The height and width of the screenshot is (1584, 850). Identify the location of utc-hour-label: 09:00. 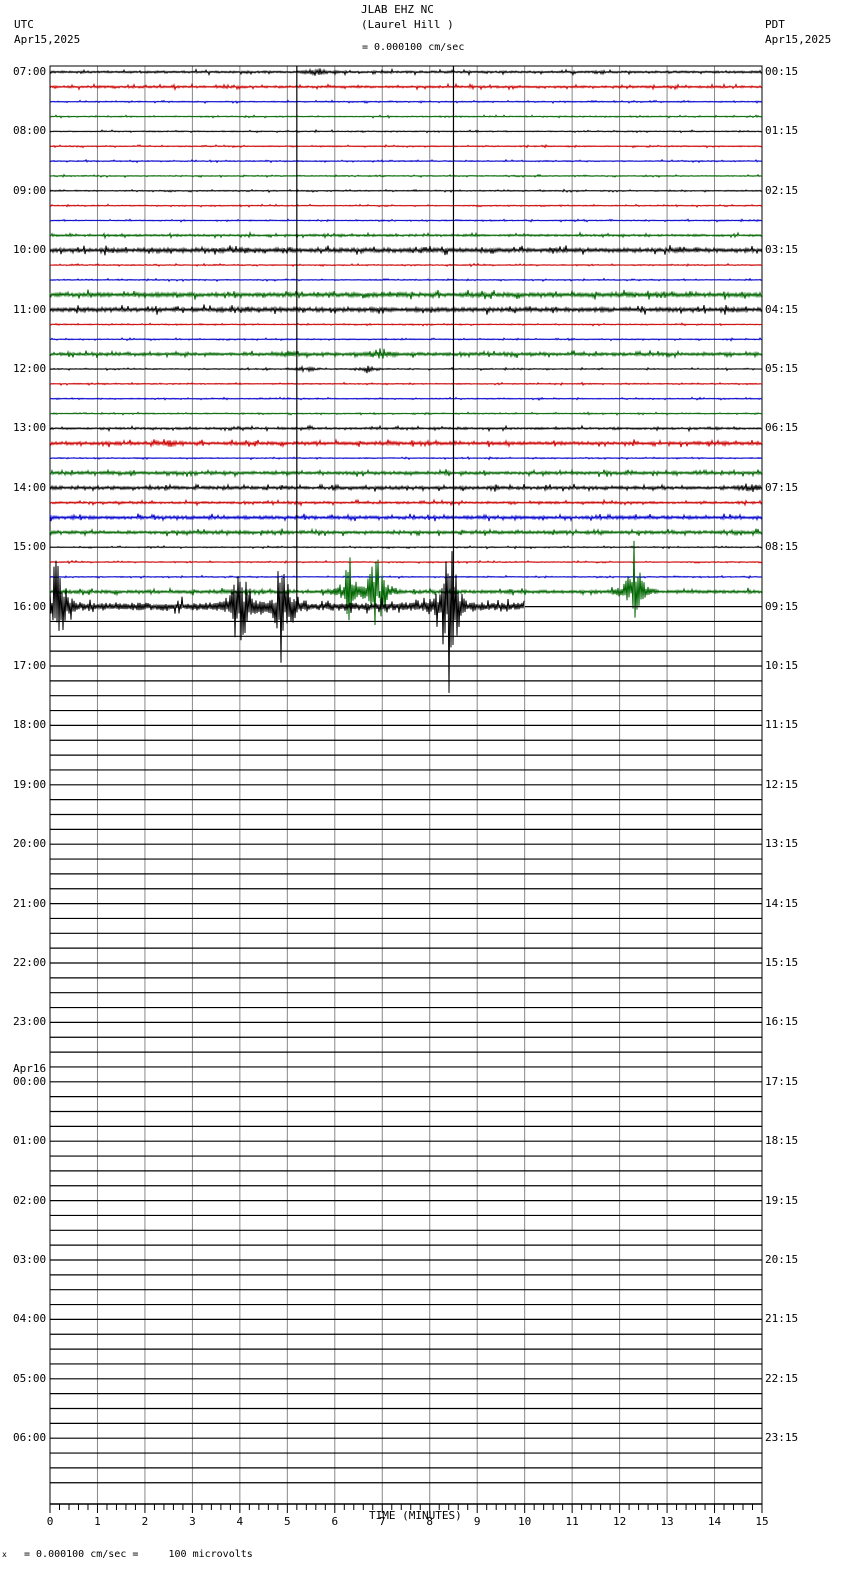
(30, 190).